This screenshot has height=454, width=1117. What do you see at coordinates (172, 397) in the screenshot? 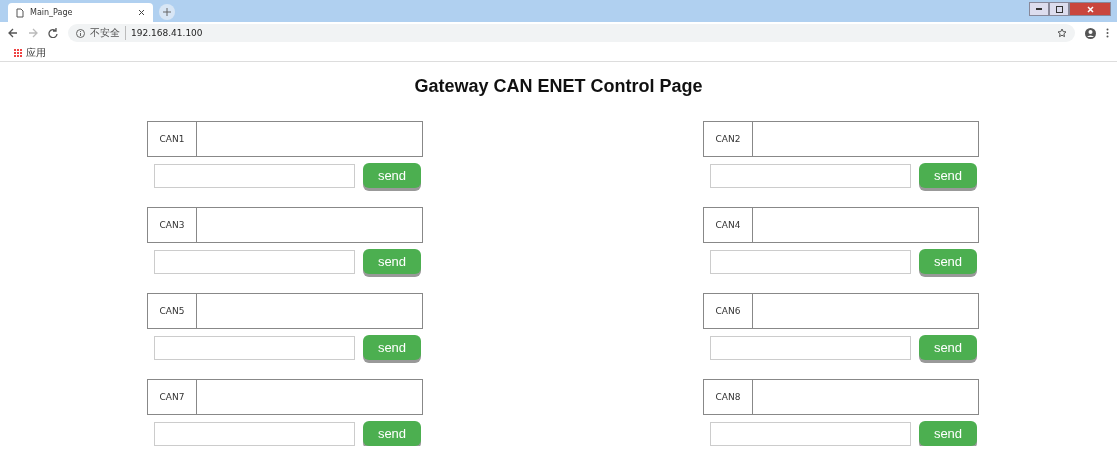
I see `channel-label: CAN7` at bounding box center [172, 397].